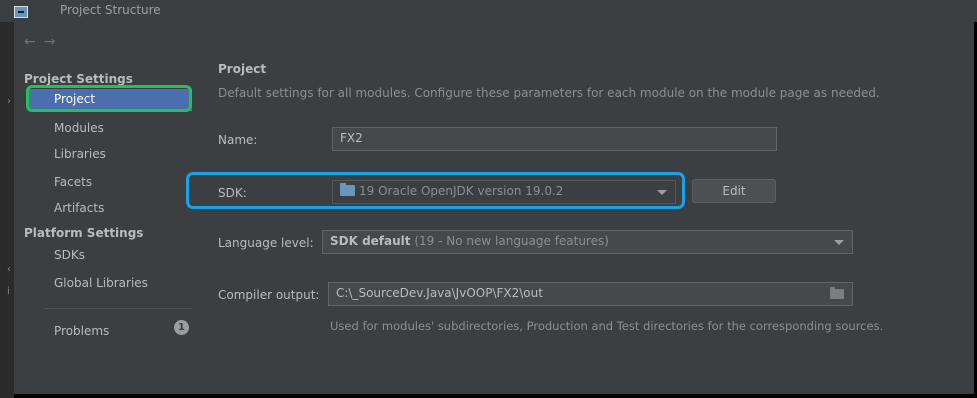  Describe the element at coordinates (554, 139) in the screenshot. I see `project-name-field: FX2` at that location.